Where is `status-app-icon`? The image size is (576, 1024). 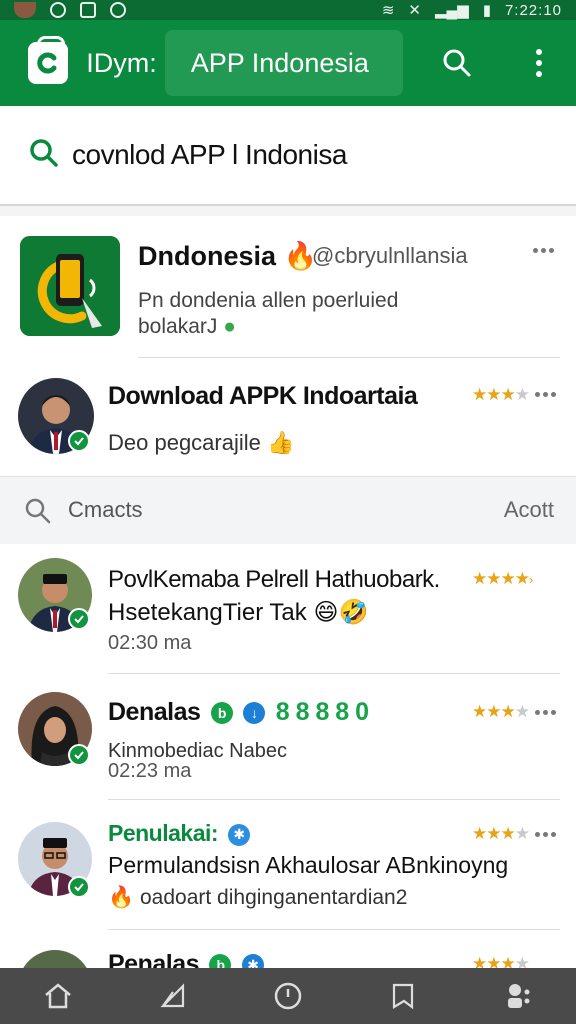 status-app-icon is located at coordinates (58, 10).